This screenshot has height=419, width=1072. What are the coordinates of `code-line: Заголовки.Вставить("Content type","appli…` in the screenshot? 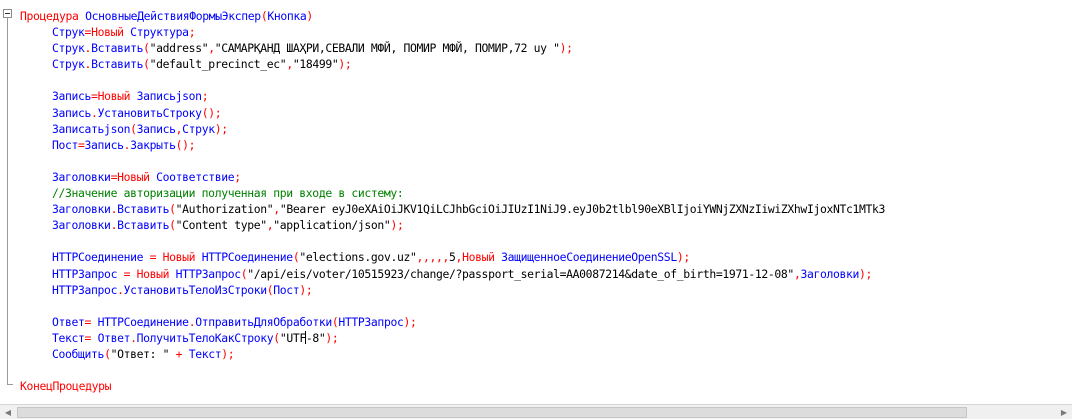 It's located at (452, 225).